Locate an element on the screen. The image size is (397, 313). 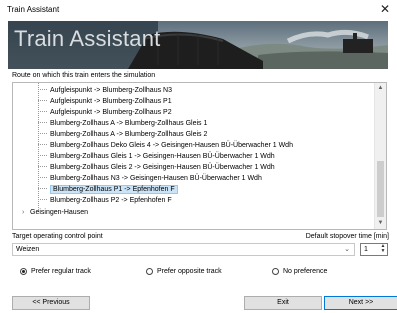
chevron-right-icon: › is located at coordinates (26, 212).